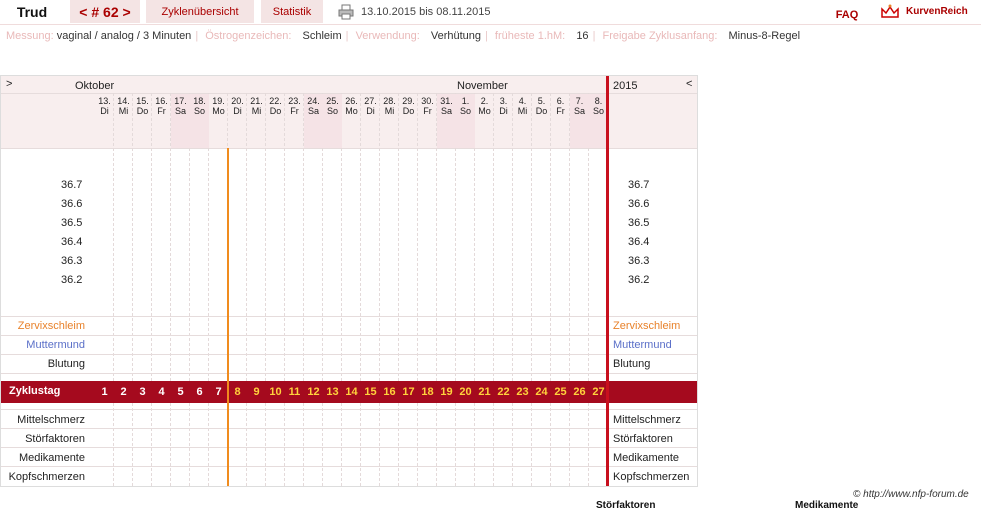 The height and width of the screenshot is (511, 981). I want to click on info-key-measurement: Messung:, so click(30, 36).